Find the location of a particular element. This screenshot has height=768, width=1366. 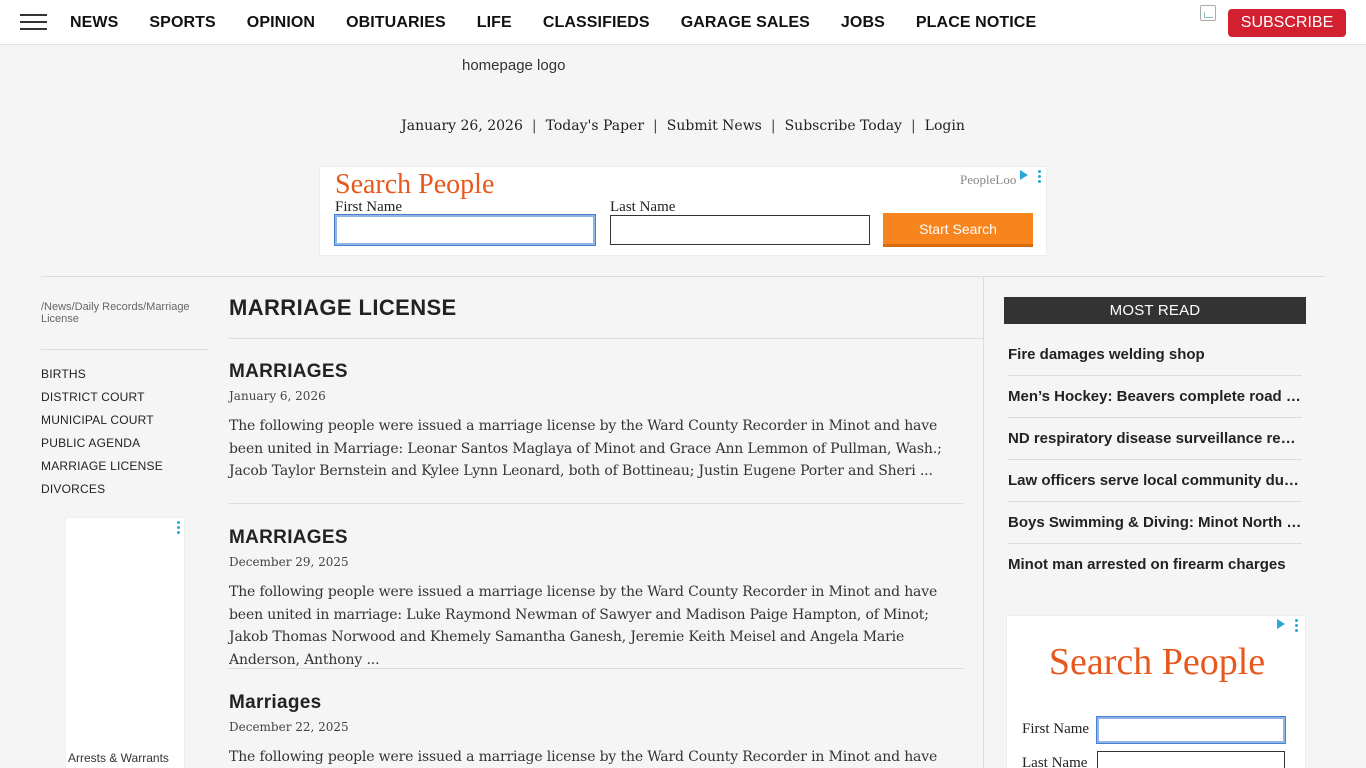

submit-news-link: Submit News is located at coordinates (714, 126).